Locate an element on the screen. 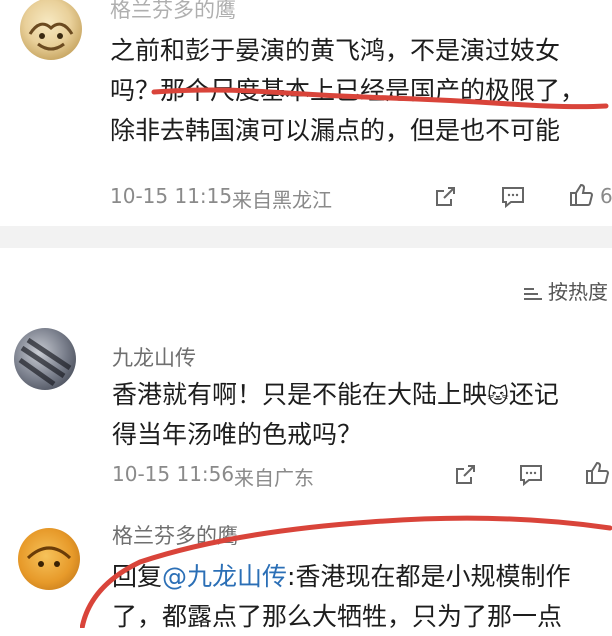  comment-text-segment: 香港就有啊！只是不能在大陆上映 is located at coordinates (300, 394).